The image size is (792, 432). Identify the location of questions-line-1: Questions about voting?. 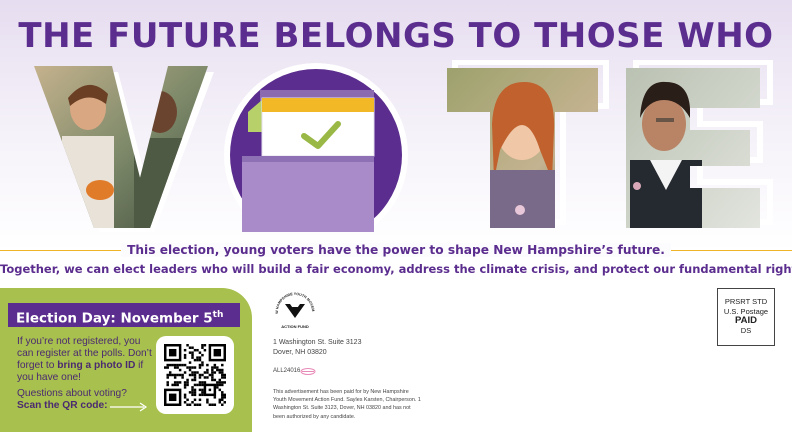
(72, 393).